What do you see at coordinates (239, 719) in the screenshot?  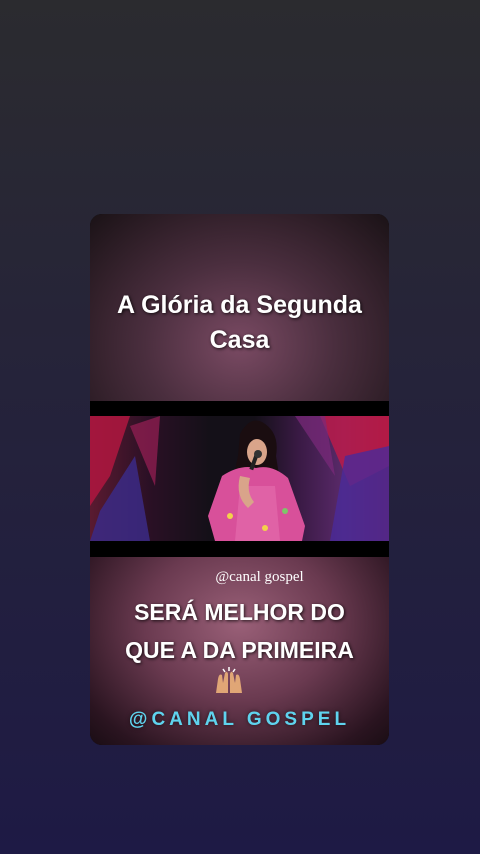 I see `brand-watermark: @CANAL GOSPEL` at bounding box center [239, 719].